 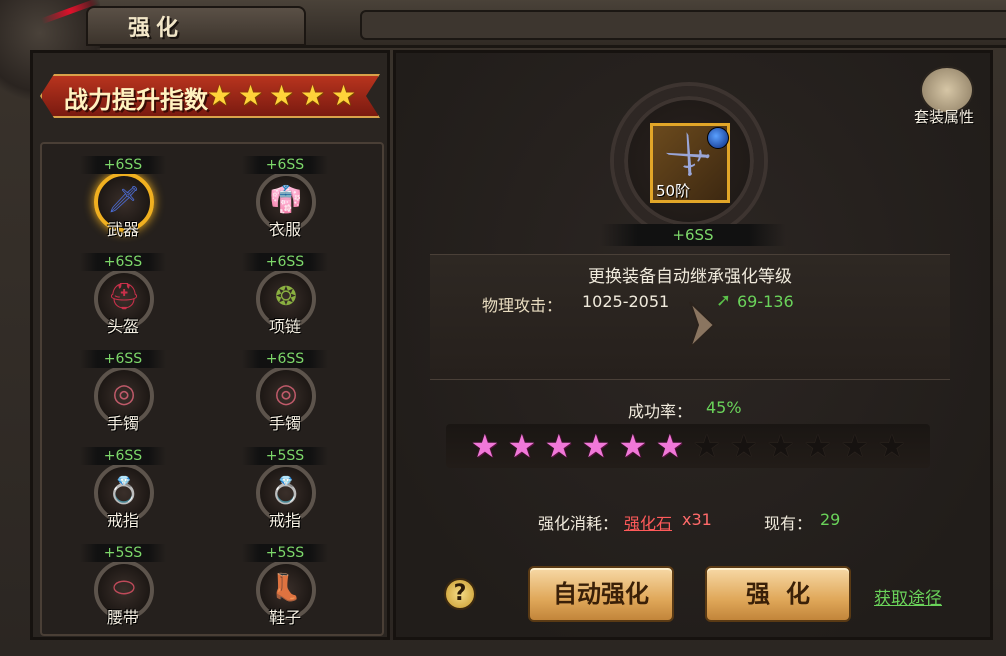 I want to click on cost-count: x31, so click(x=697, y=519).